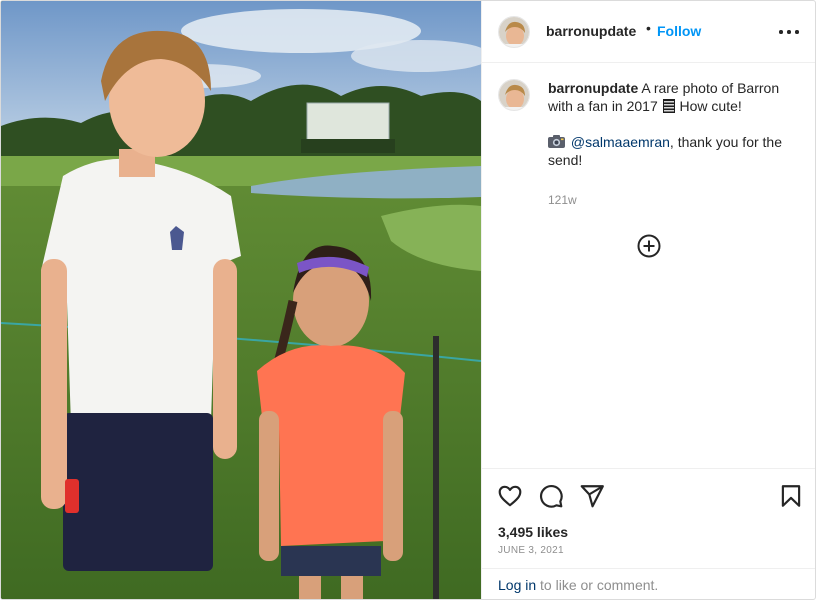  Describe the element at coordinates (710, 106) in the screenshot. I see `caption-text-end: How cute!` at that location.